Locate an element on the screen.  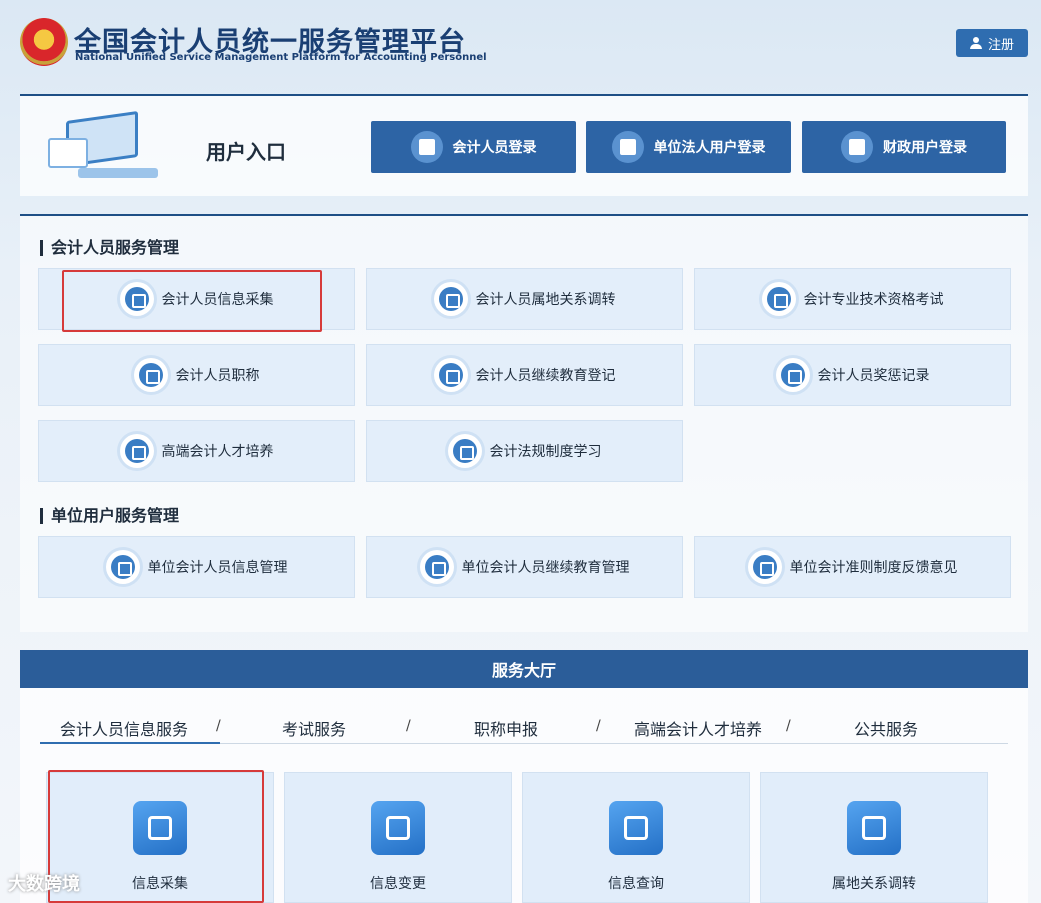
id-card-icon is located at coordinates (857, 147).